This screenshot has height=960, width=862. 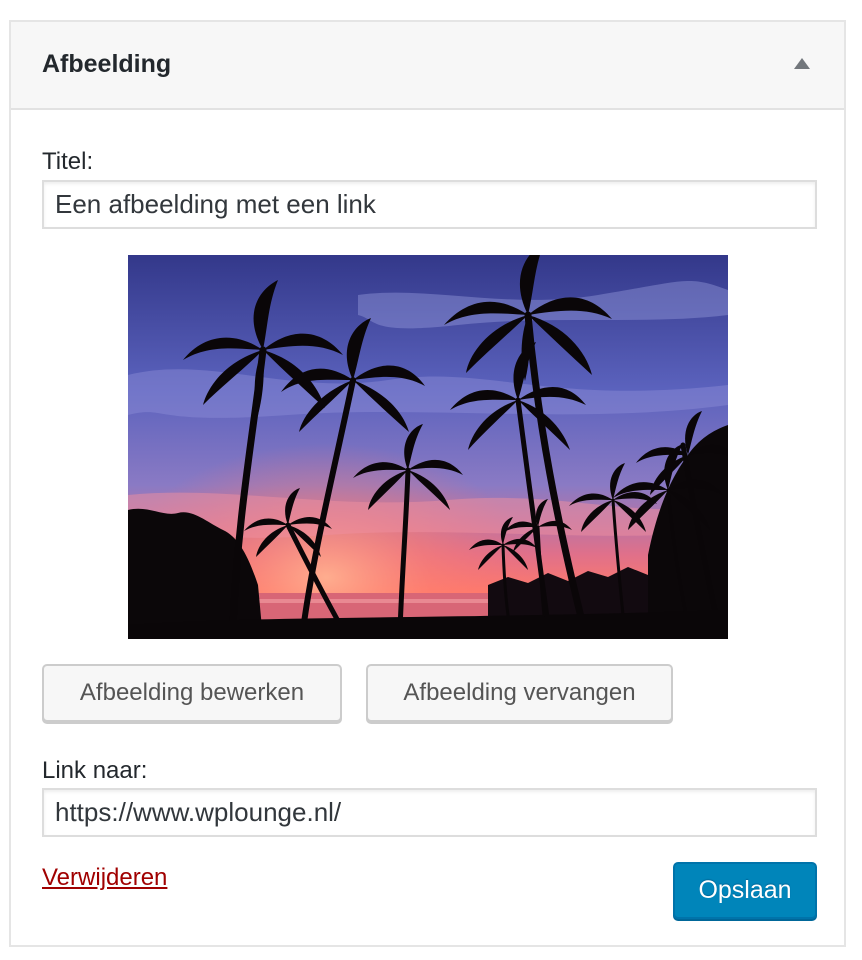 What do you see at coordinates (95, 770) in the screenshot?
I see `link-label: Link naar:` at bounding box center [95, 770].